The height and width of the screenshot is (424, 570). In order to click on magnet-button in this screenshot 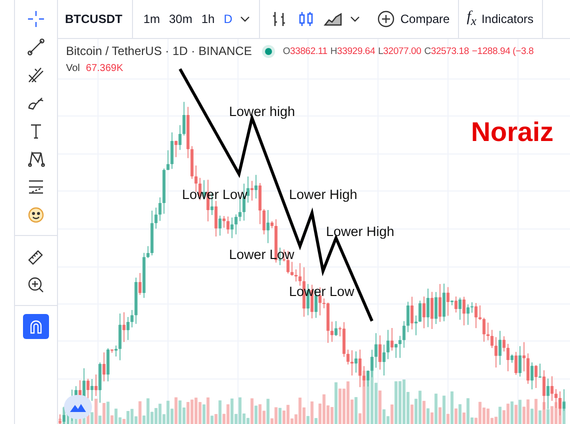, I will do `click(36, 326)`.